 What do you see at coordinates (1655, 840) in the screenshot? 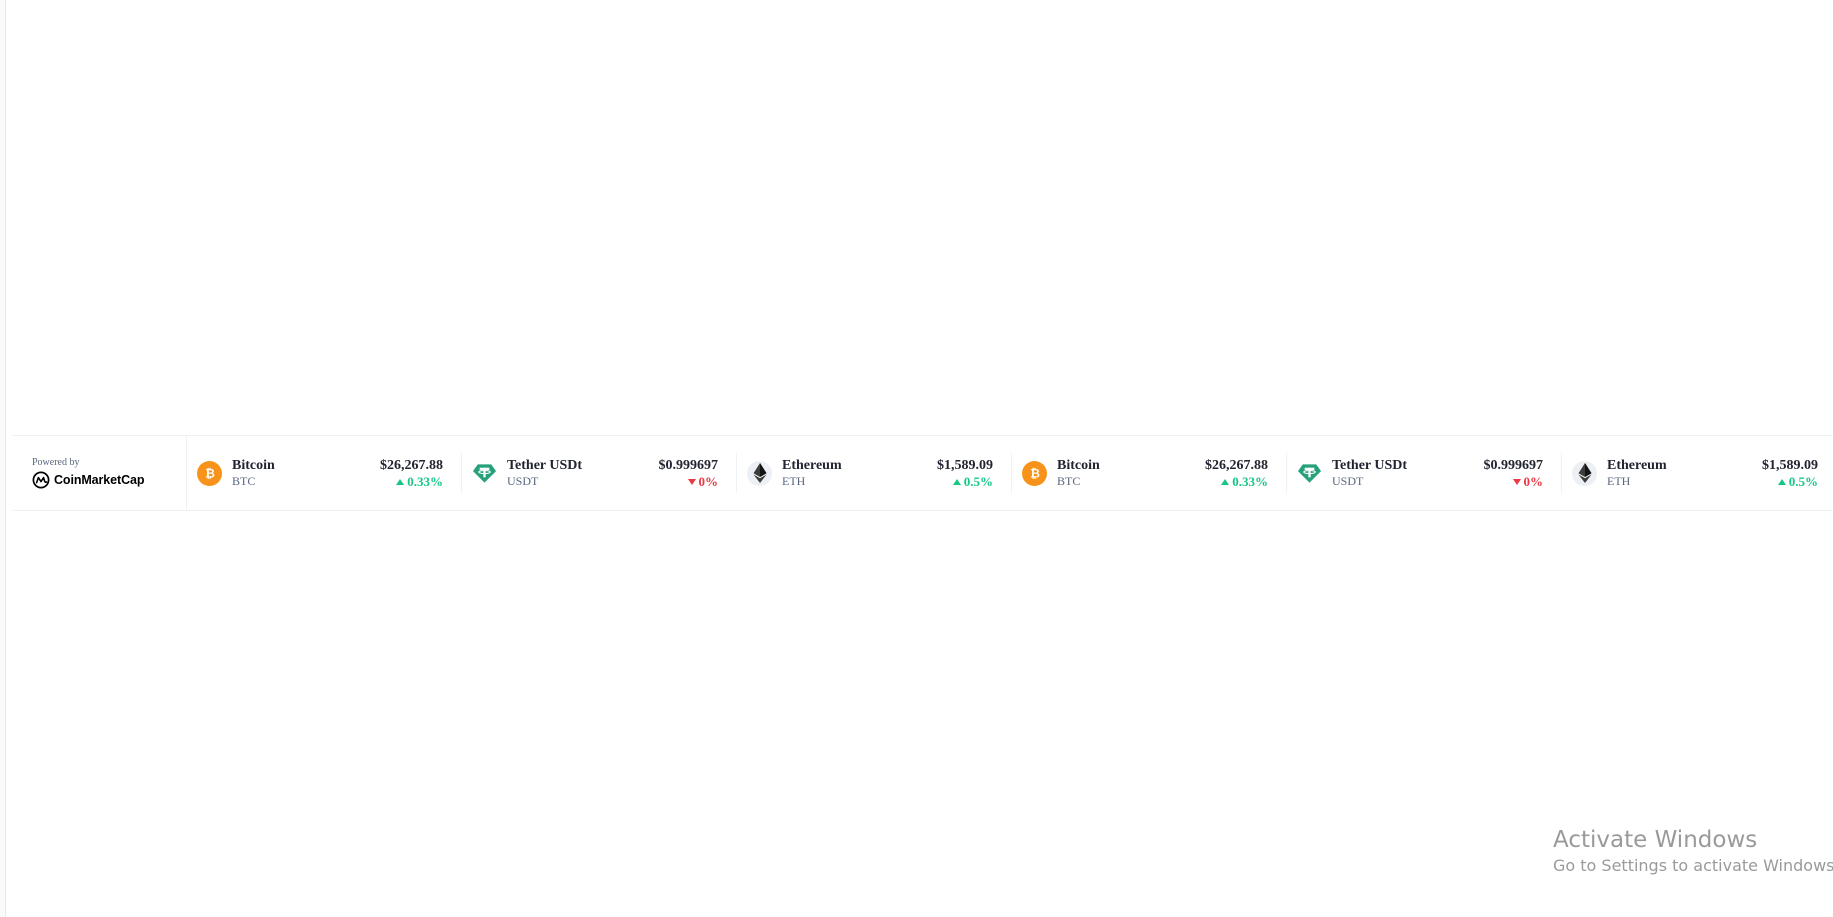
I see `watermark-title: Activate Windows` at bounding box center [1655, 840].